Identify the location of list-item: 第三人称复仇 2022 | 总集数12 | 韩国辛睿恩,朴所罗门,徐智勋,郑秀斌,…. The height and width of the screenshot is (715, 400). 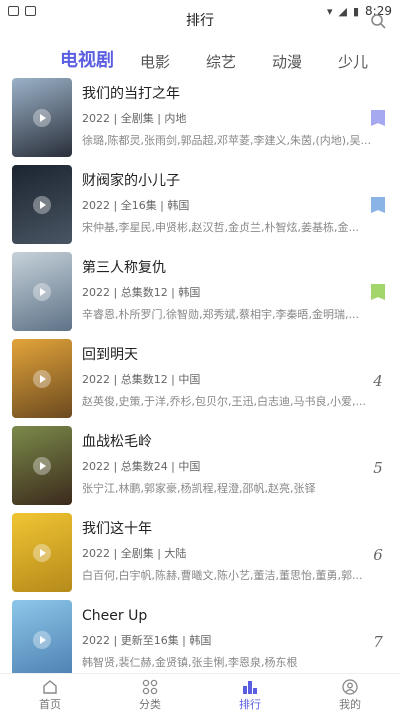
(200, 295).